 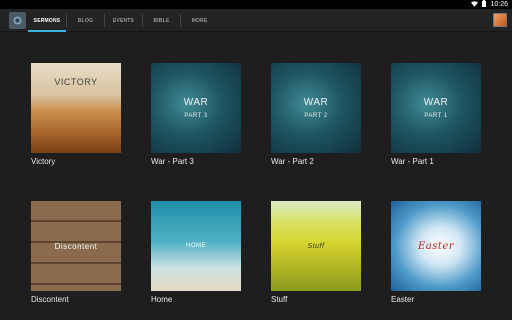 I want to click on sermon-card-war-part-1: WAR PART 1 War - Part 1, so click(x=437, y=114).